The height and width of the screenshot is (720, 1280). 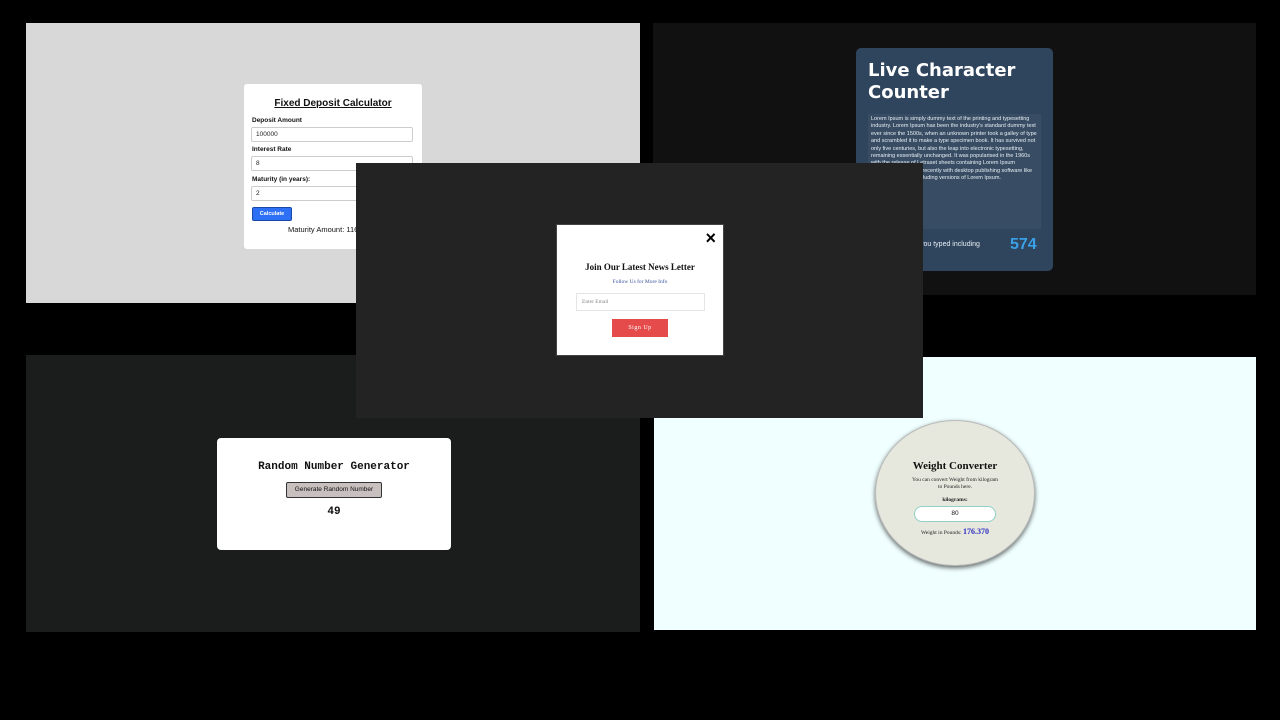 What do you see at coordinates (334, 512) in the screenshot?
I see `random-number-result: 49` at bounding box center [334, 512].